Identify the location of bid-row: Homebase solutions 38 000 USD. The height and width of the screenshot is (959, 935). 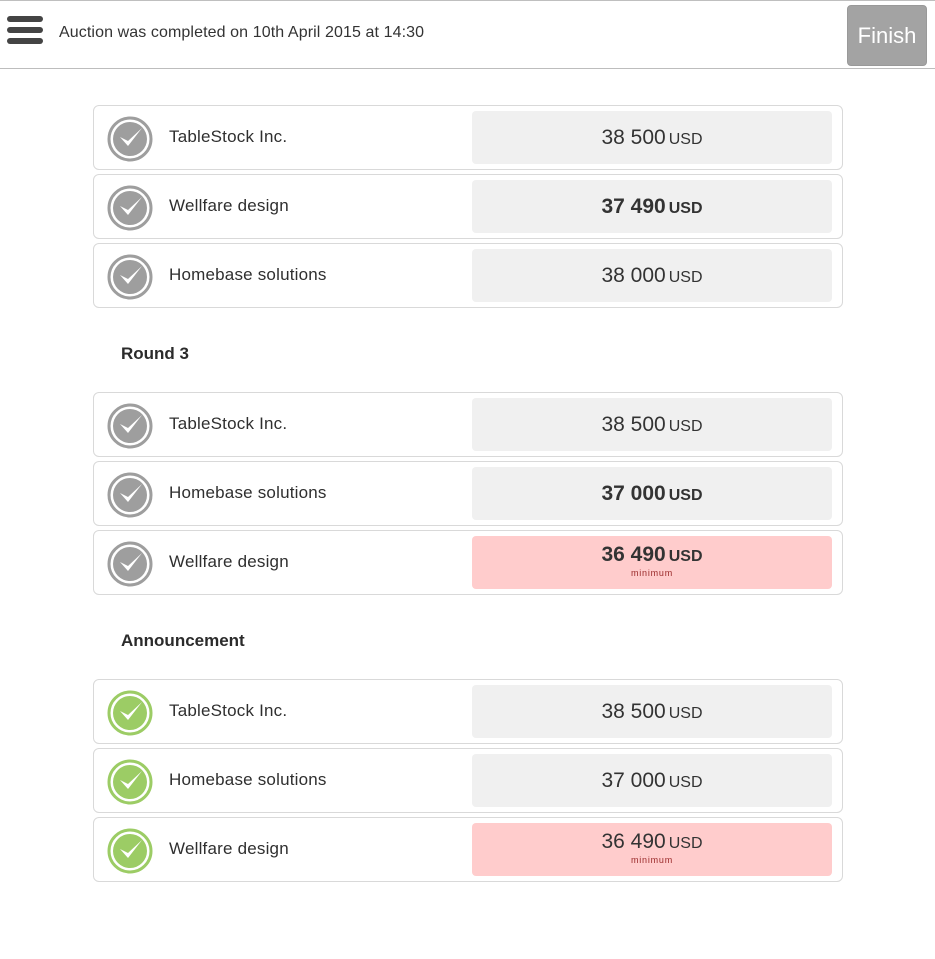
(468, 275).